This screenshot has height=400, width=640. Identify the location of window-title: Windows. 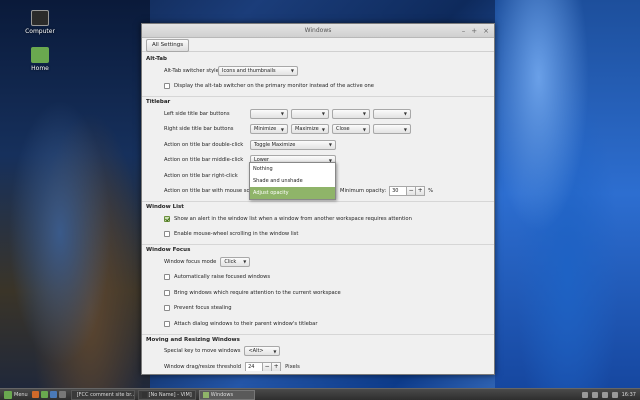
(318, 30).